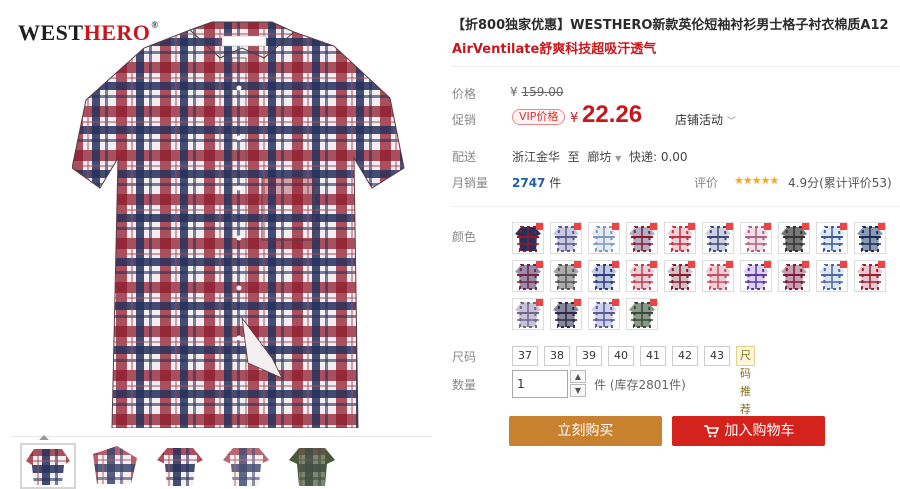  Describe the element at coordinates (578, 376) in the screenshot. I see `triangle-up-icon: ▲` at that location.